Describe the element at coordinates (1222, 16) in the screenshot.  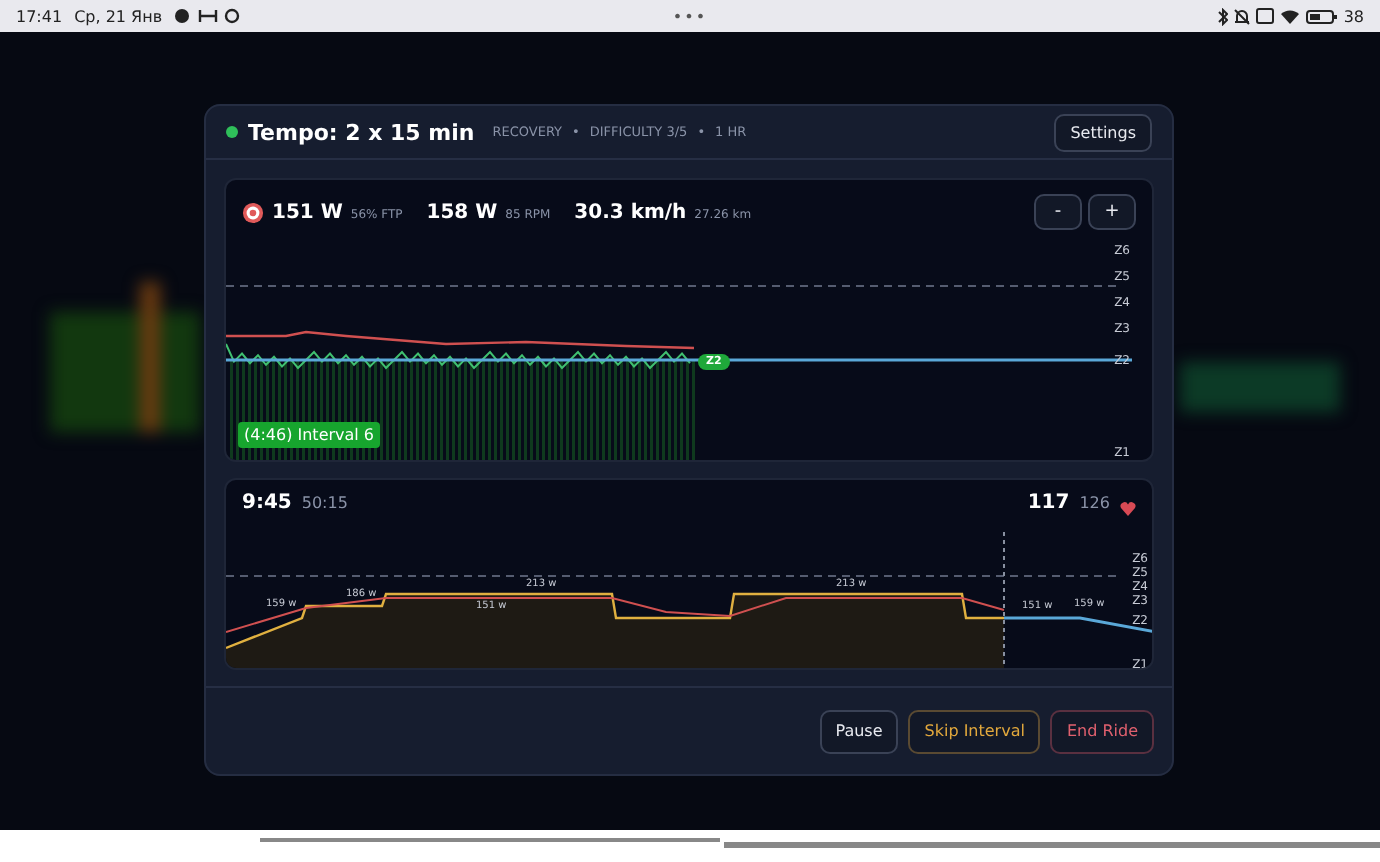
I see `bluetooth-icon` at that location.